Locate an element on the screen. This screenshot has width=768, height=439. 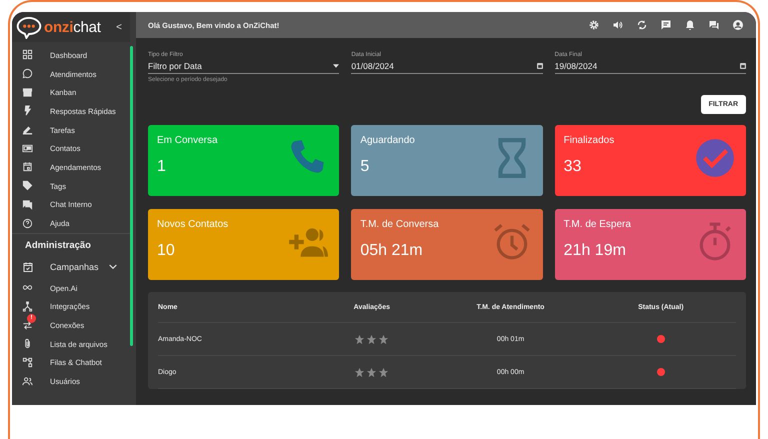
tag-icon is located at coordinates (27, 186).